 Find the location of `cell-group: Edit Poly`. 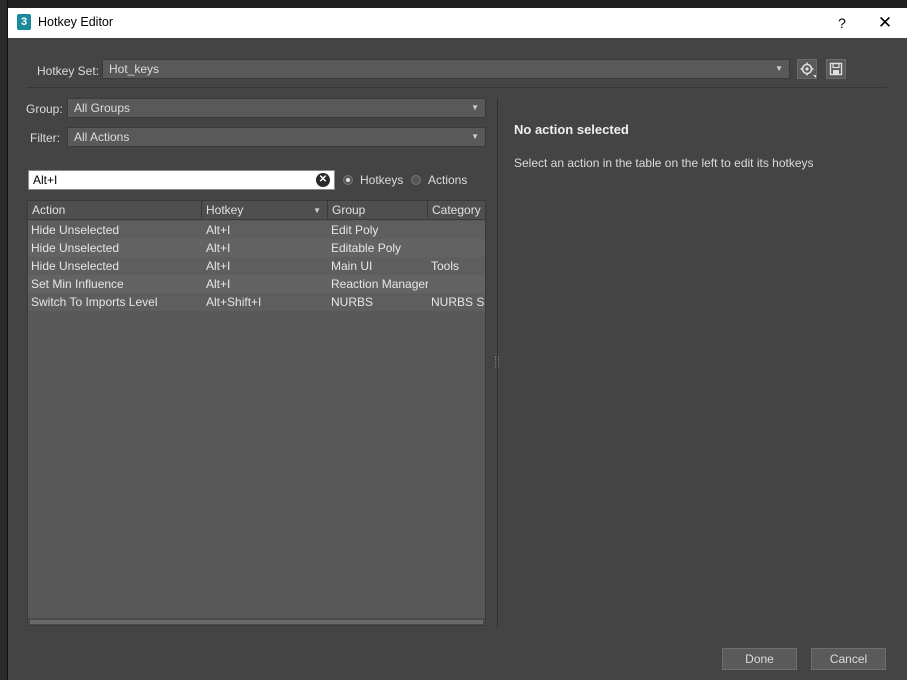

cell-group: Edit Poly is located at coordinates (355, 230).